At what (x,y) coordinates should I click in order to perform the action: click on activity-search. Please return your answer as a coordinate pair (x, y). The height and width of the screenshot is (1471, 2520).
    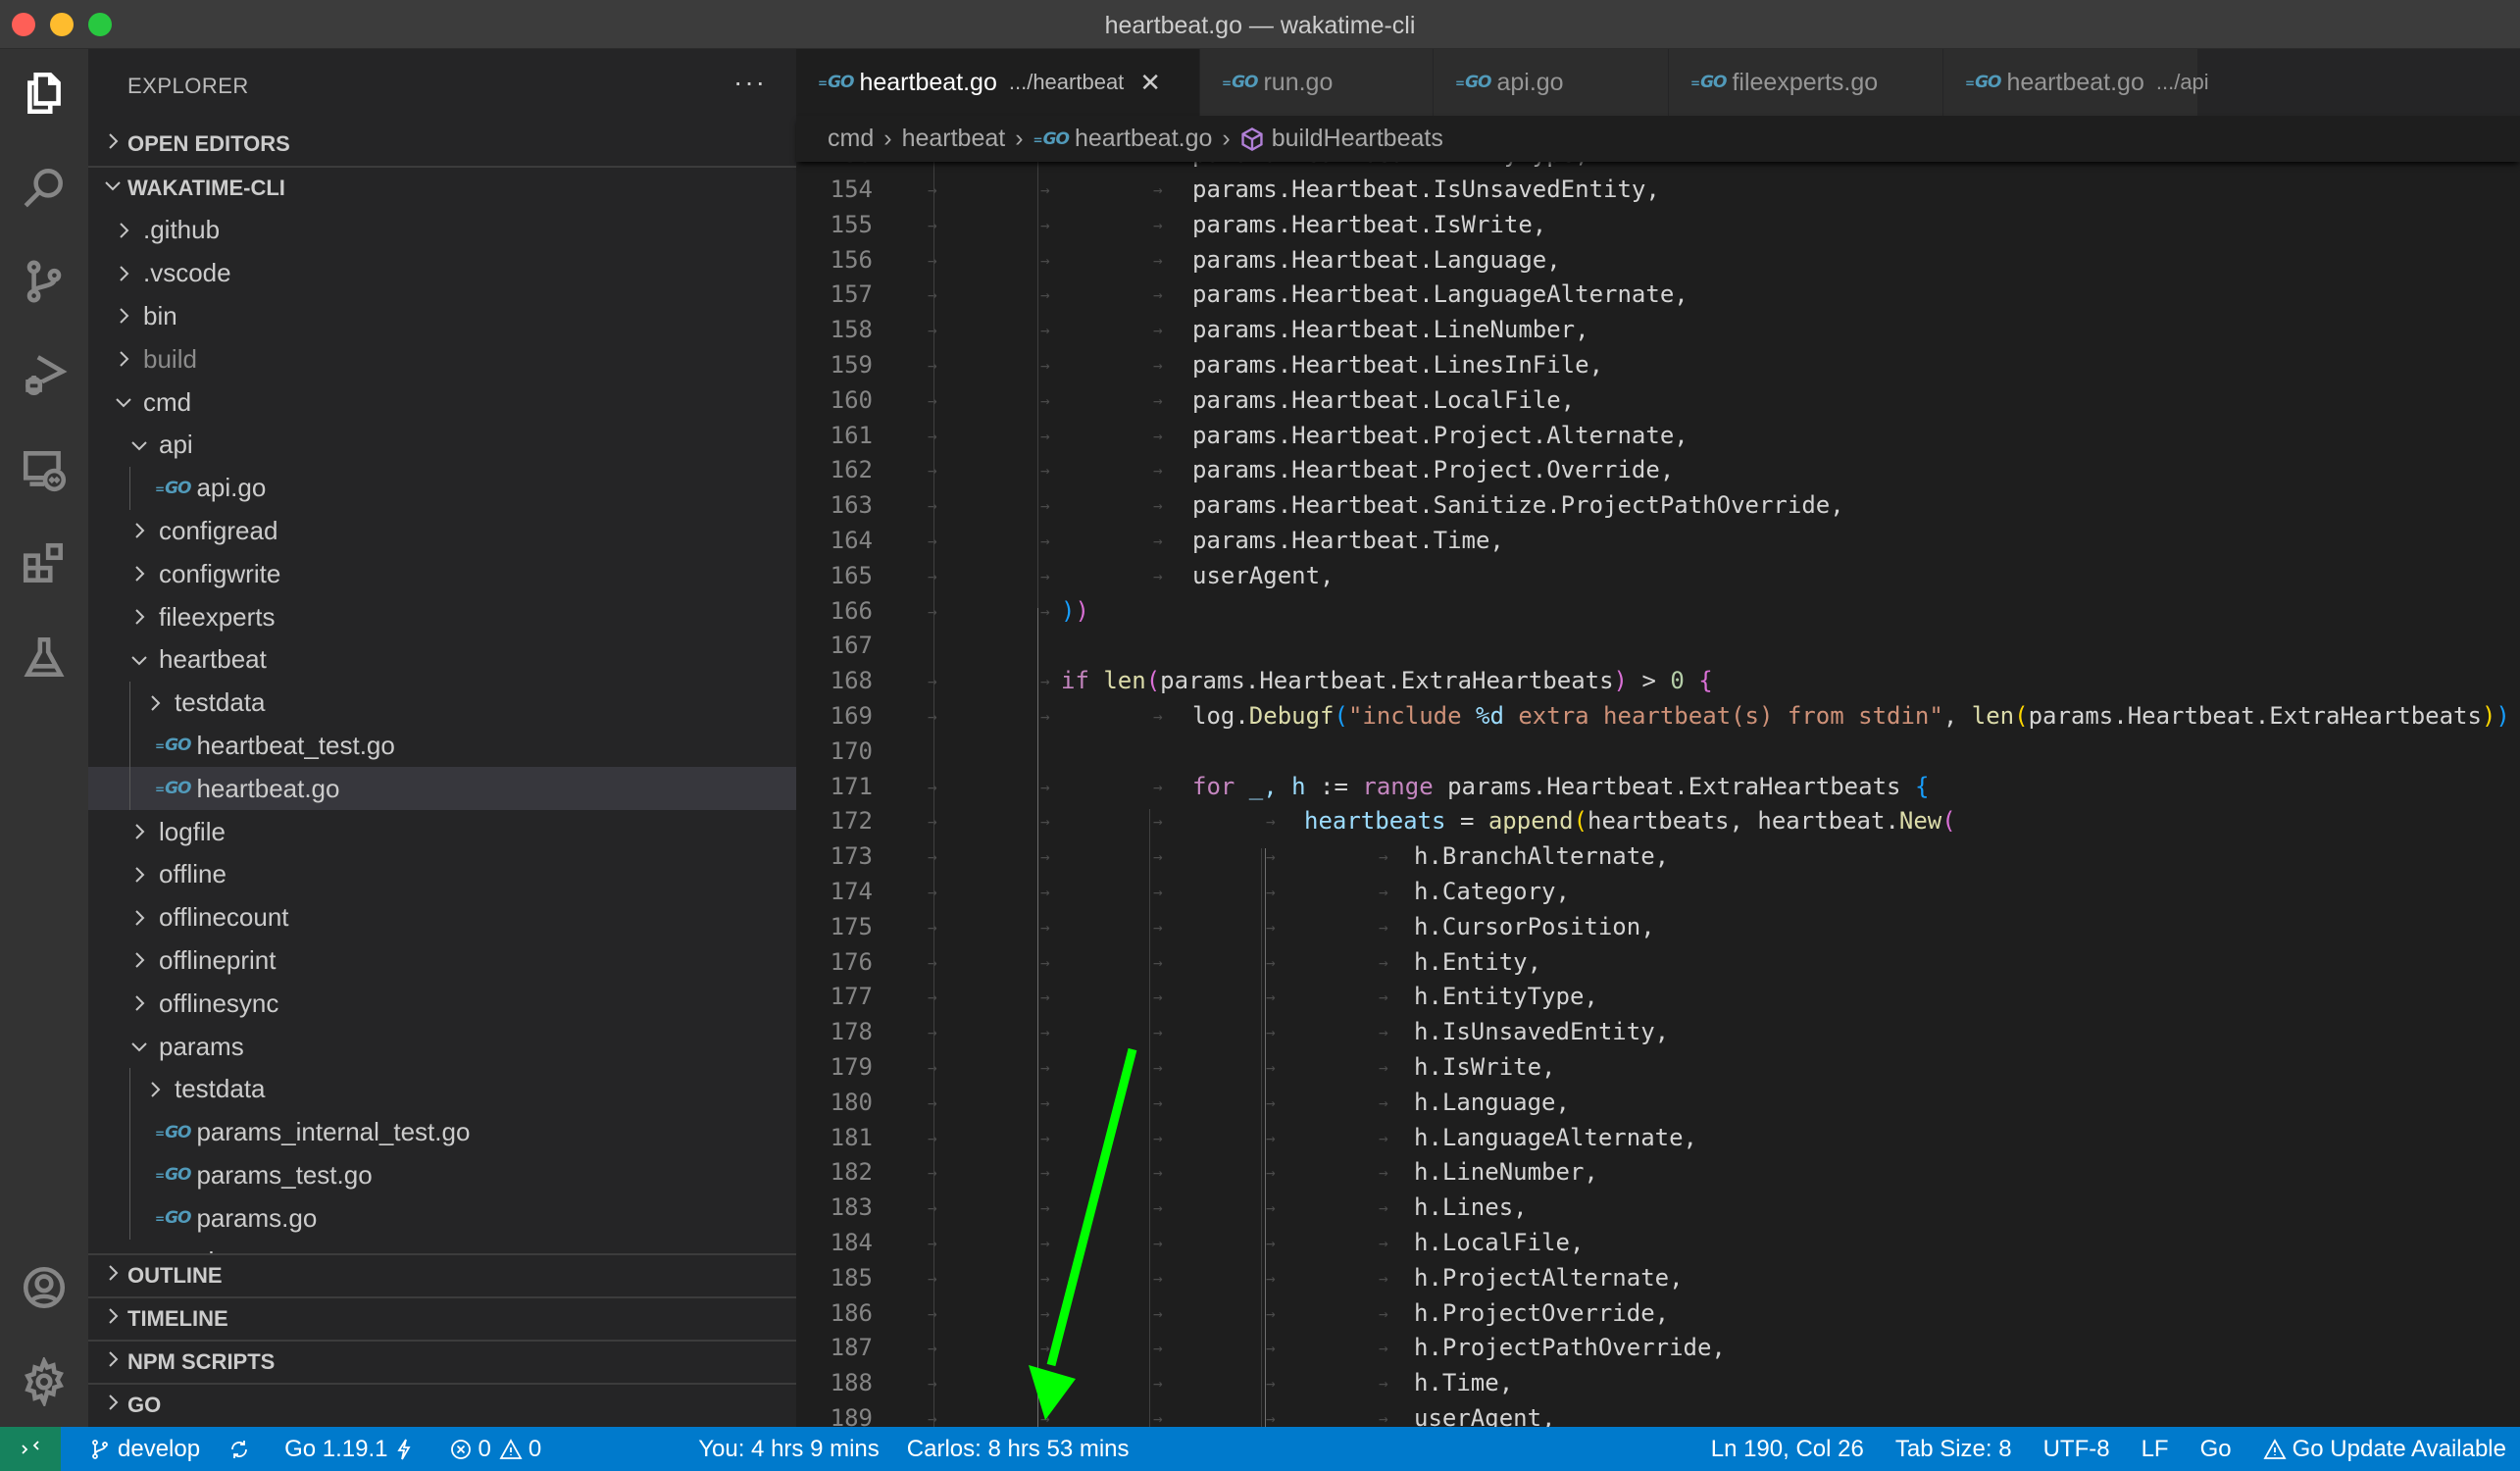
    Looking at the image, I should click on (44, 187).